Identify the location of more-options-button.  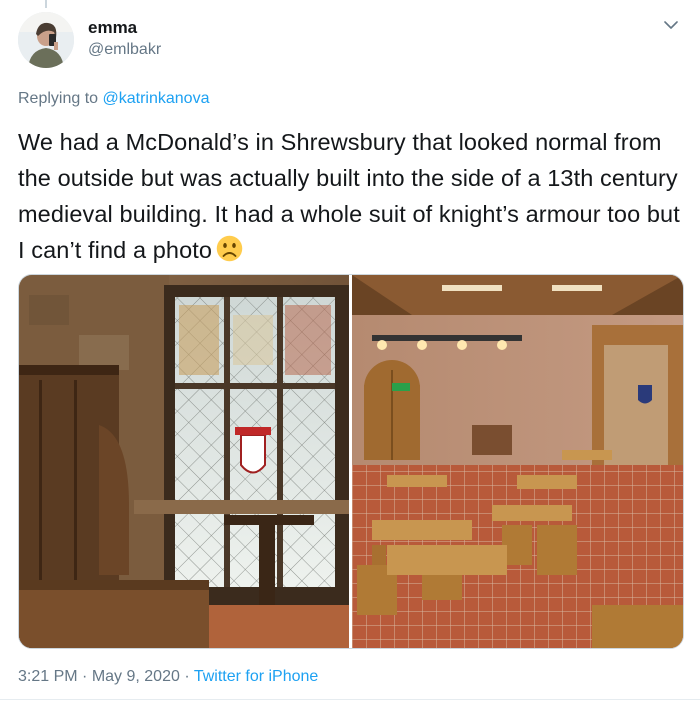
(671, 25).